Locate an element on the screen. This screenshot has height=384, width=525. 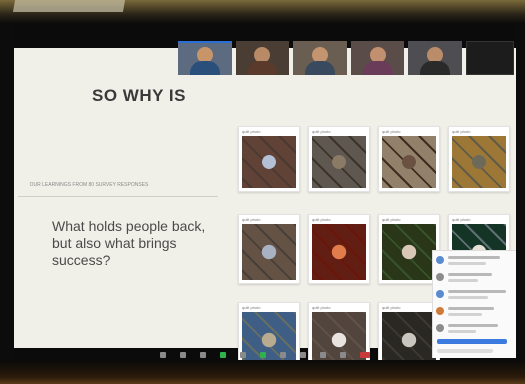
monitor-bezel-left is located at coordinates (7, 192).